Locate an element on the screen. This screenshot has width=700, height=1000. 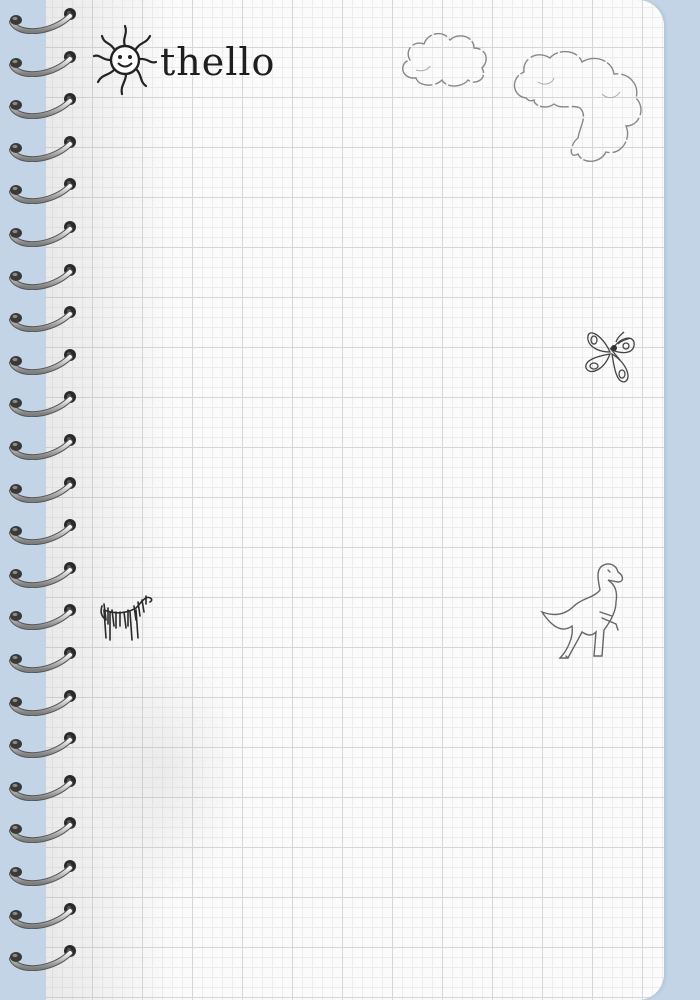
page-smudge is located at coordinates (166, 770).